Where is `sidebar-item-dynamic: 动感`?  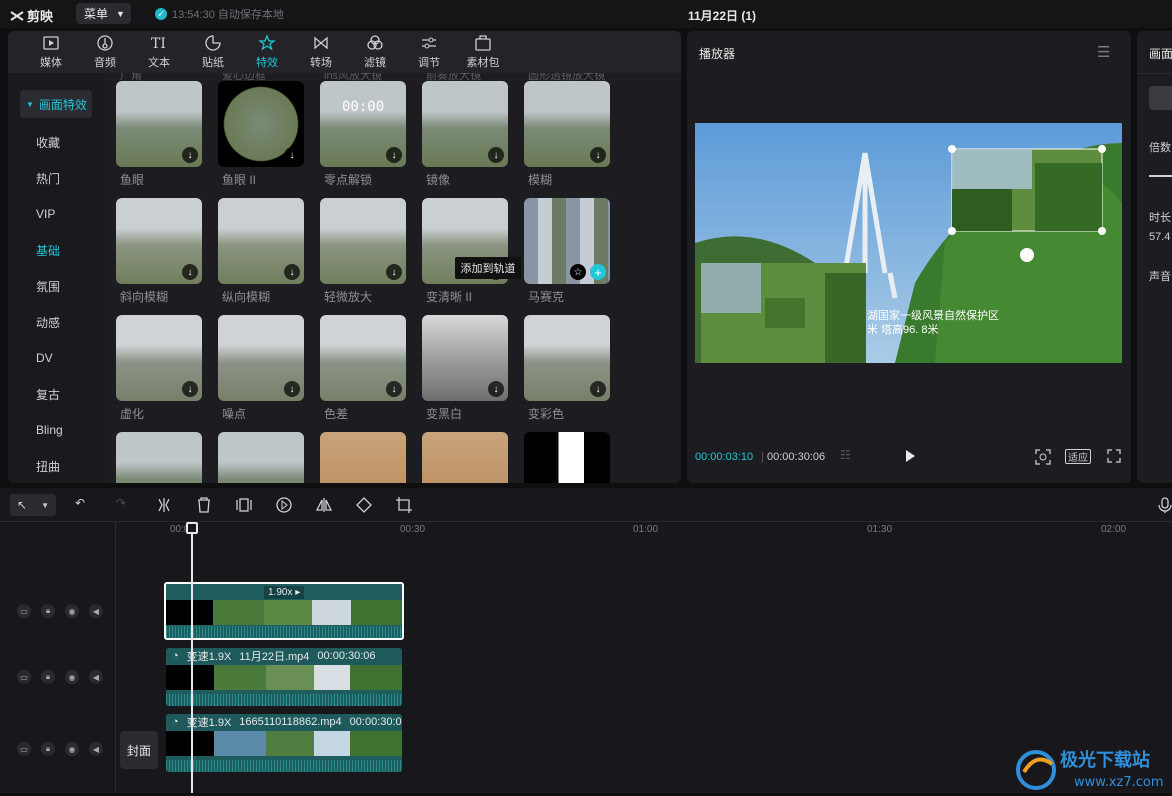
sidebar-item-dynamic: 动感 is located at coordinates (56, 322).